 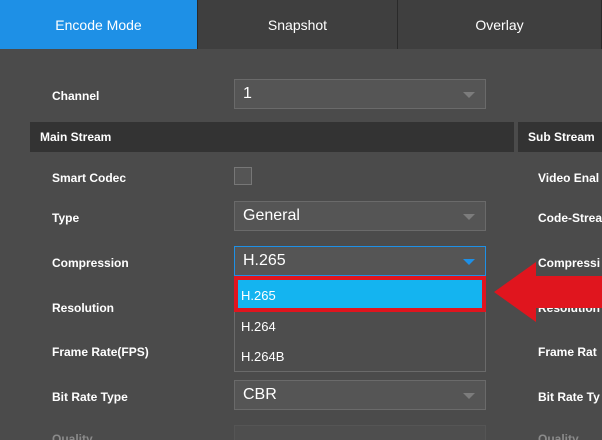 I want to click on sub-label-code-stream: Code-Strea, so click(x=570, y=218).